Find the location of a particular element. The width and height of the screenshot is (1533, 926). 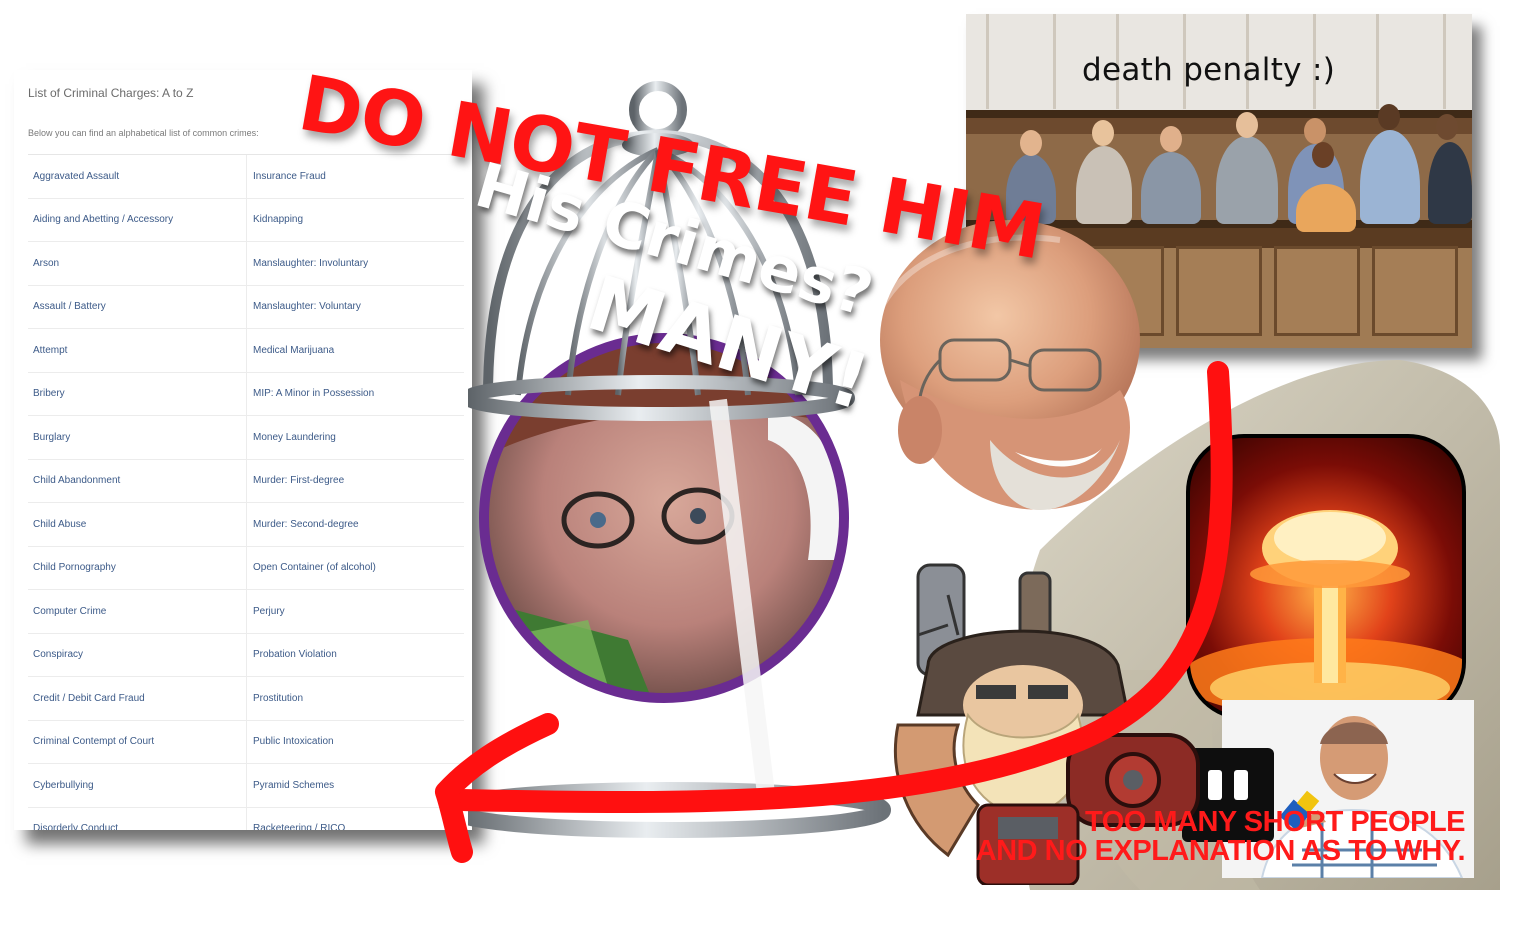

crime-link: Perjury is located at coordinates (355, 611).